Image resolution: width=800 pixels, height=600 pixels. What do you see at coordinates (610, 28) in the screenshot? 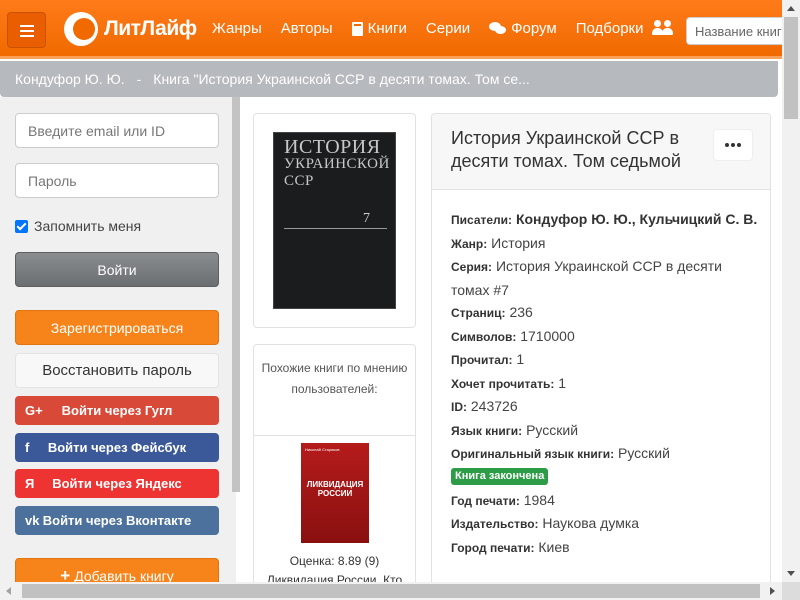
I see `nav-item-collections: Подборки` at bounding box center [610, 28].